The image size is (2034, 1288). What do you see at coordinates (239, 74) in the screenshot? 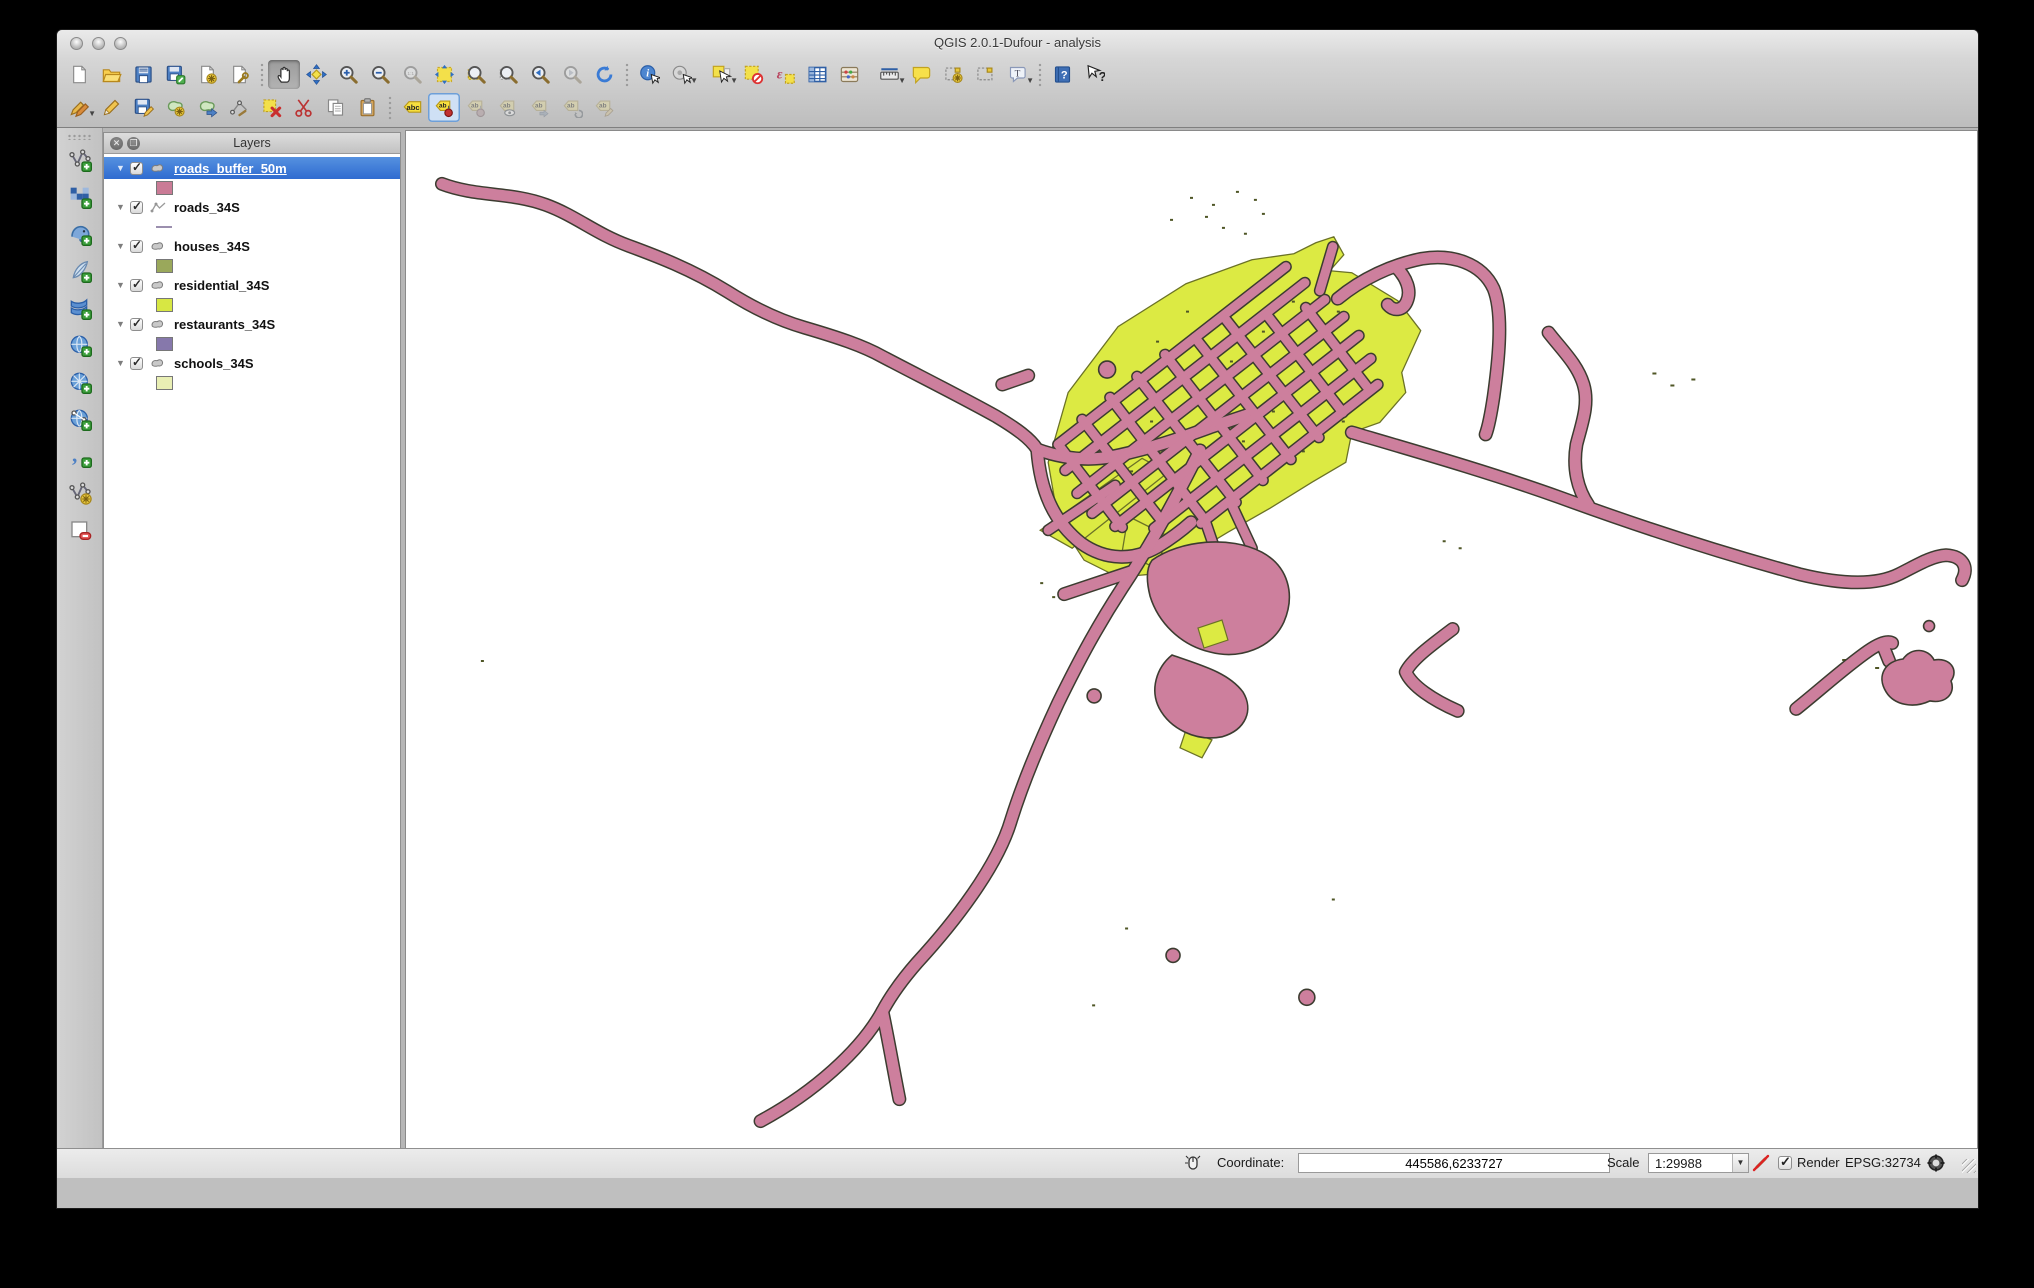
I see `composer-manager-icon` at bounding box center [239, 74].